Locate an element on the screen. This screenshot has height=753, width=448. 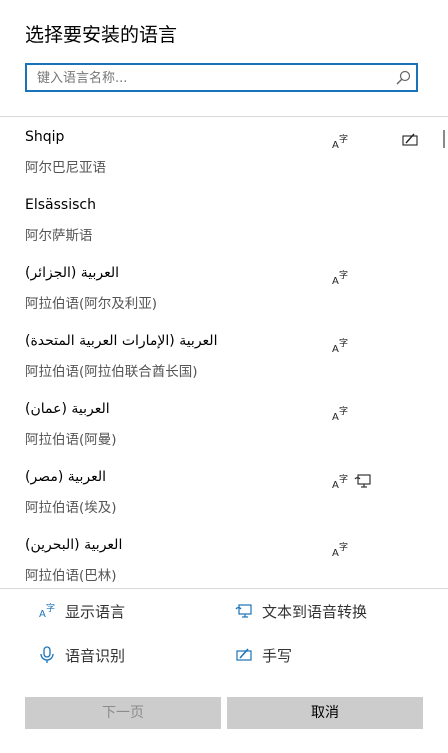
language-name: العربية (مصر) is located at coordinates (65, 477).